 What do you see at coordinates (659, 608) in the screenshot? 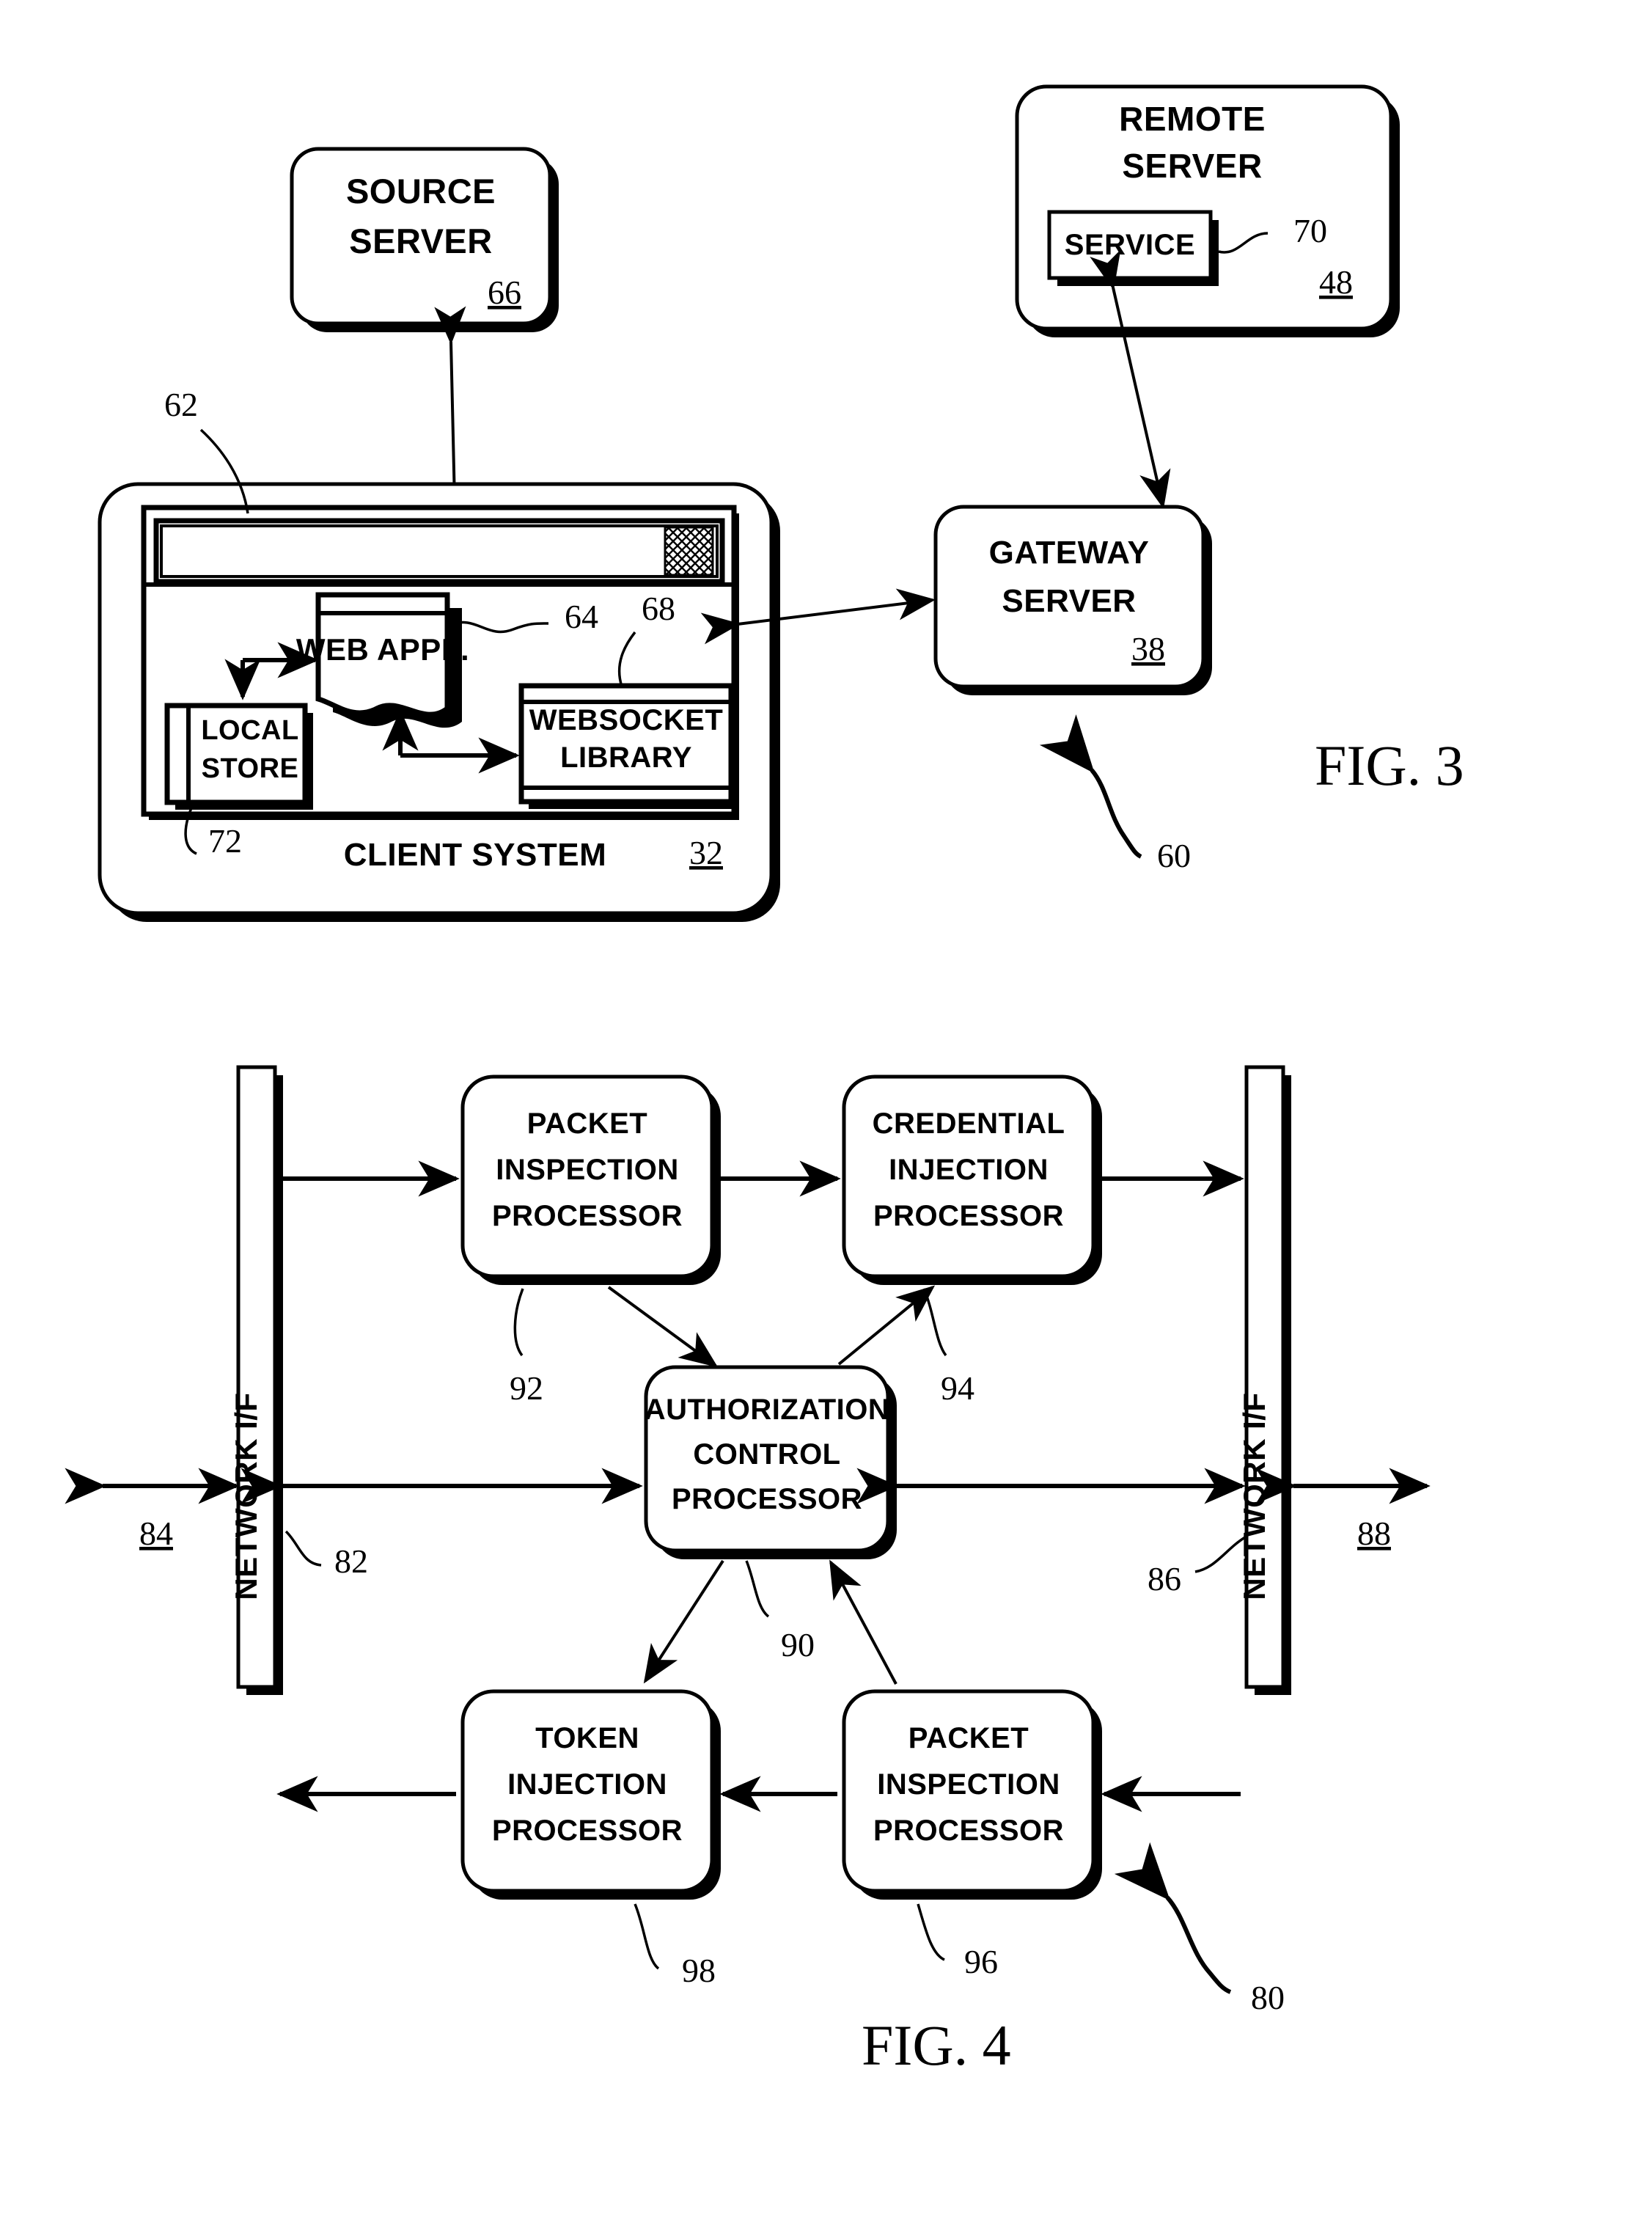
I see `websocket-library-ref: 68` at bounding box center [659, 608].